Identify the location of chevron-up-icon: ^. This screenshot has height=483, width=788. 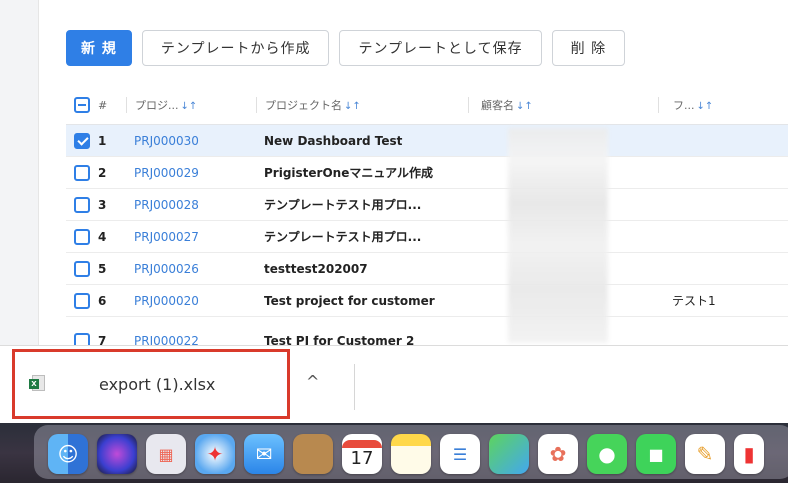
(312, 381).